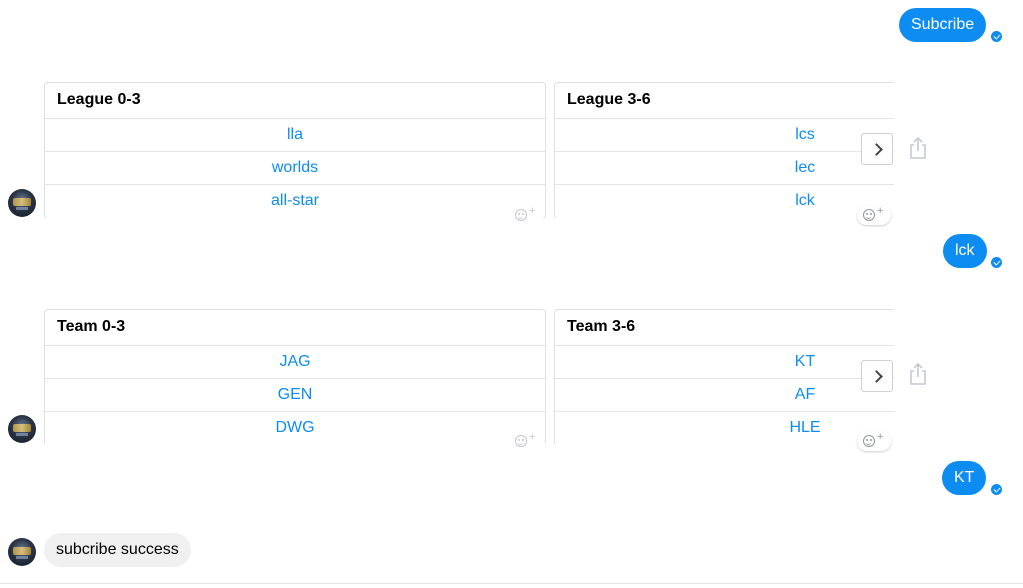 This screenshot has height=588, width=1023. I want to click on card-button-jag: JAG, so click(295, 362).